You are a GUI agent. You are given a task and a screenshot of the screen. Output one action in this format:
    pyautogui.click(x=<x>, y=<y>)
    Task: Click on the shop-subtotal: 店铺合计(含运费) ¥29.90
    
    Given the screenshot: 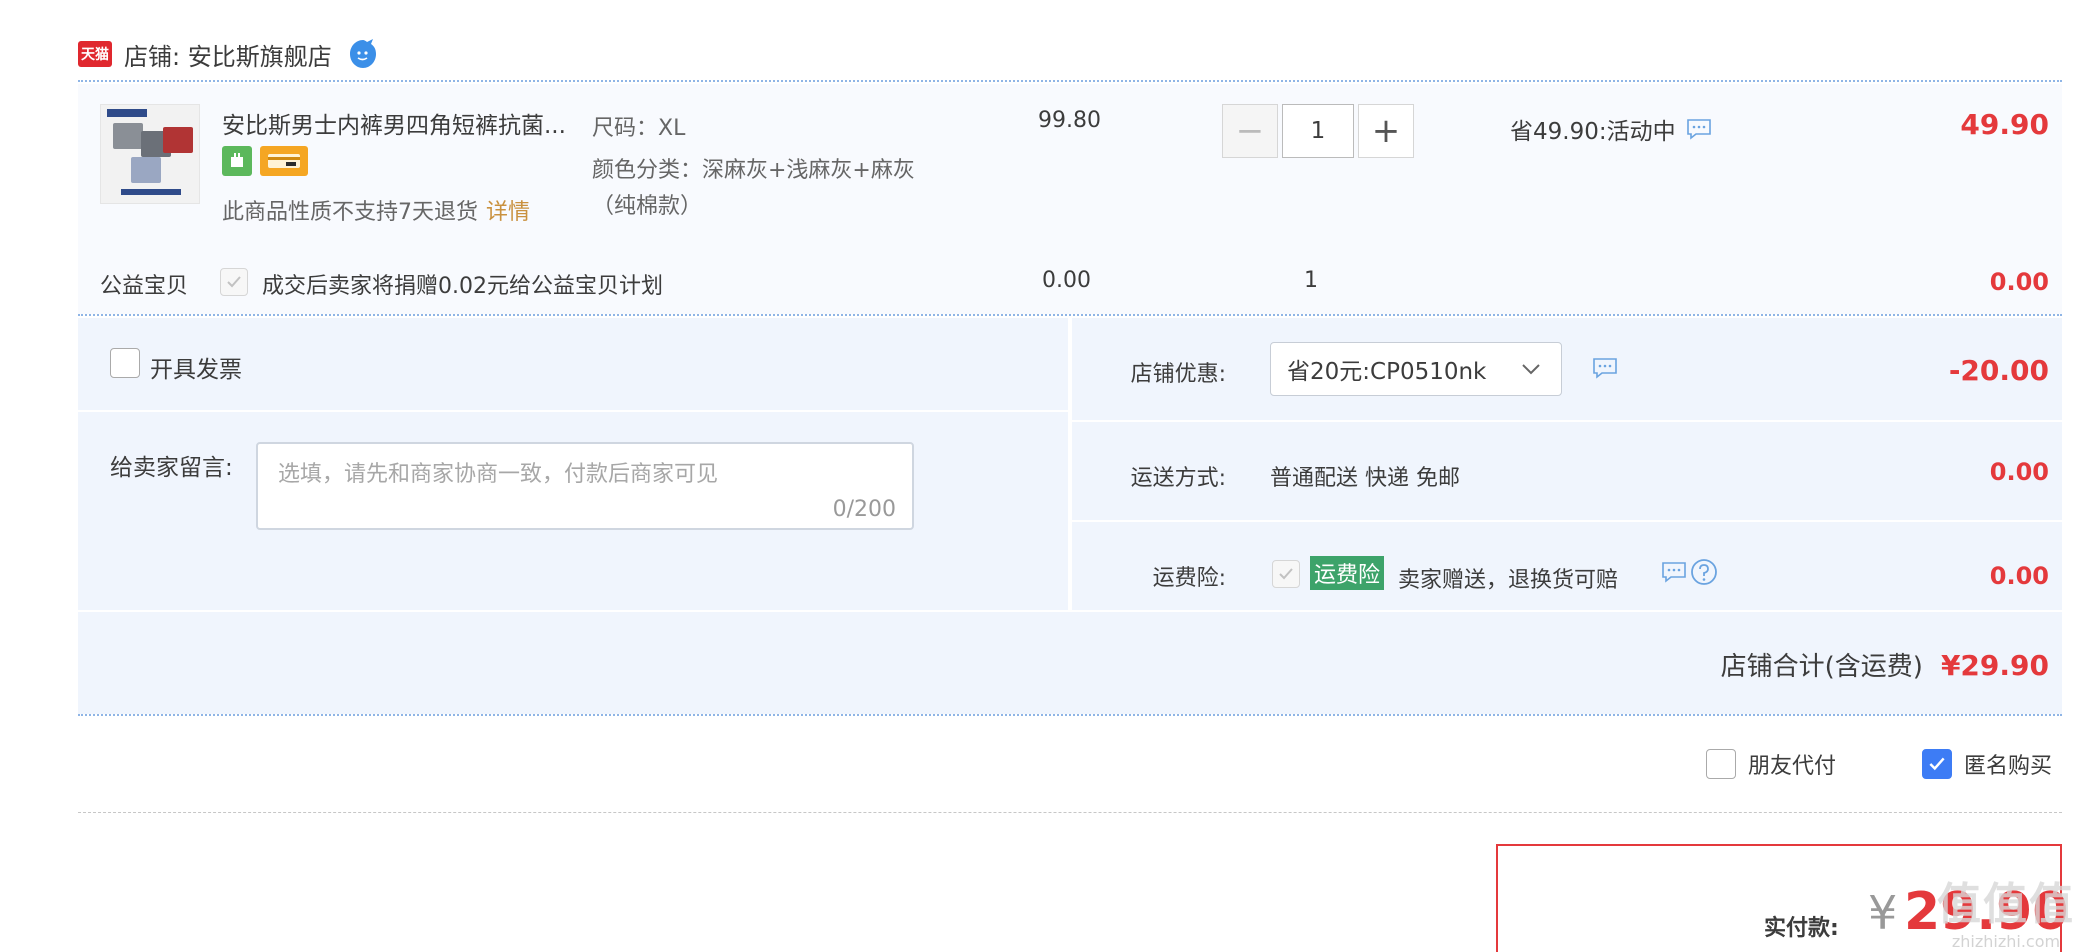 What is the action you would take?
    pyautogui.click(x=1885, y=664)
    